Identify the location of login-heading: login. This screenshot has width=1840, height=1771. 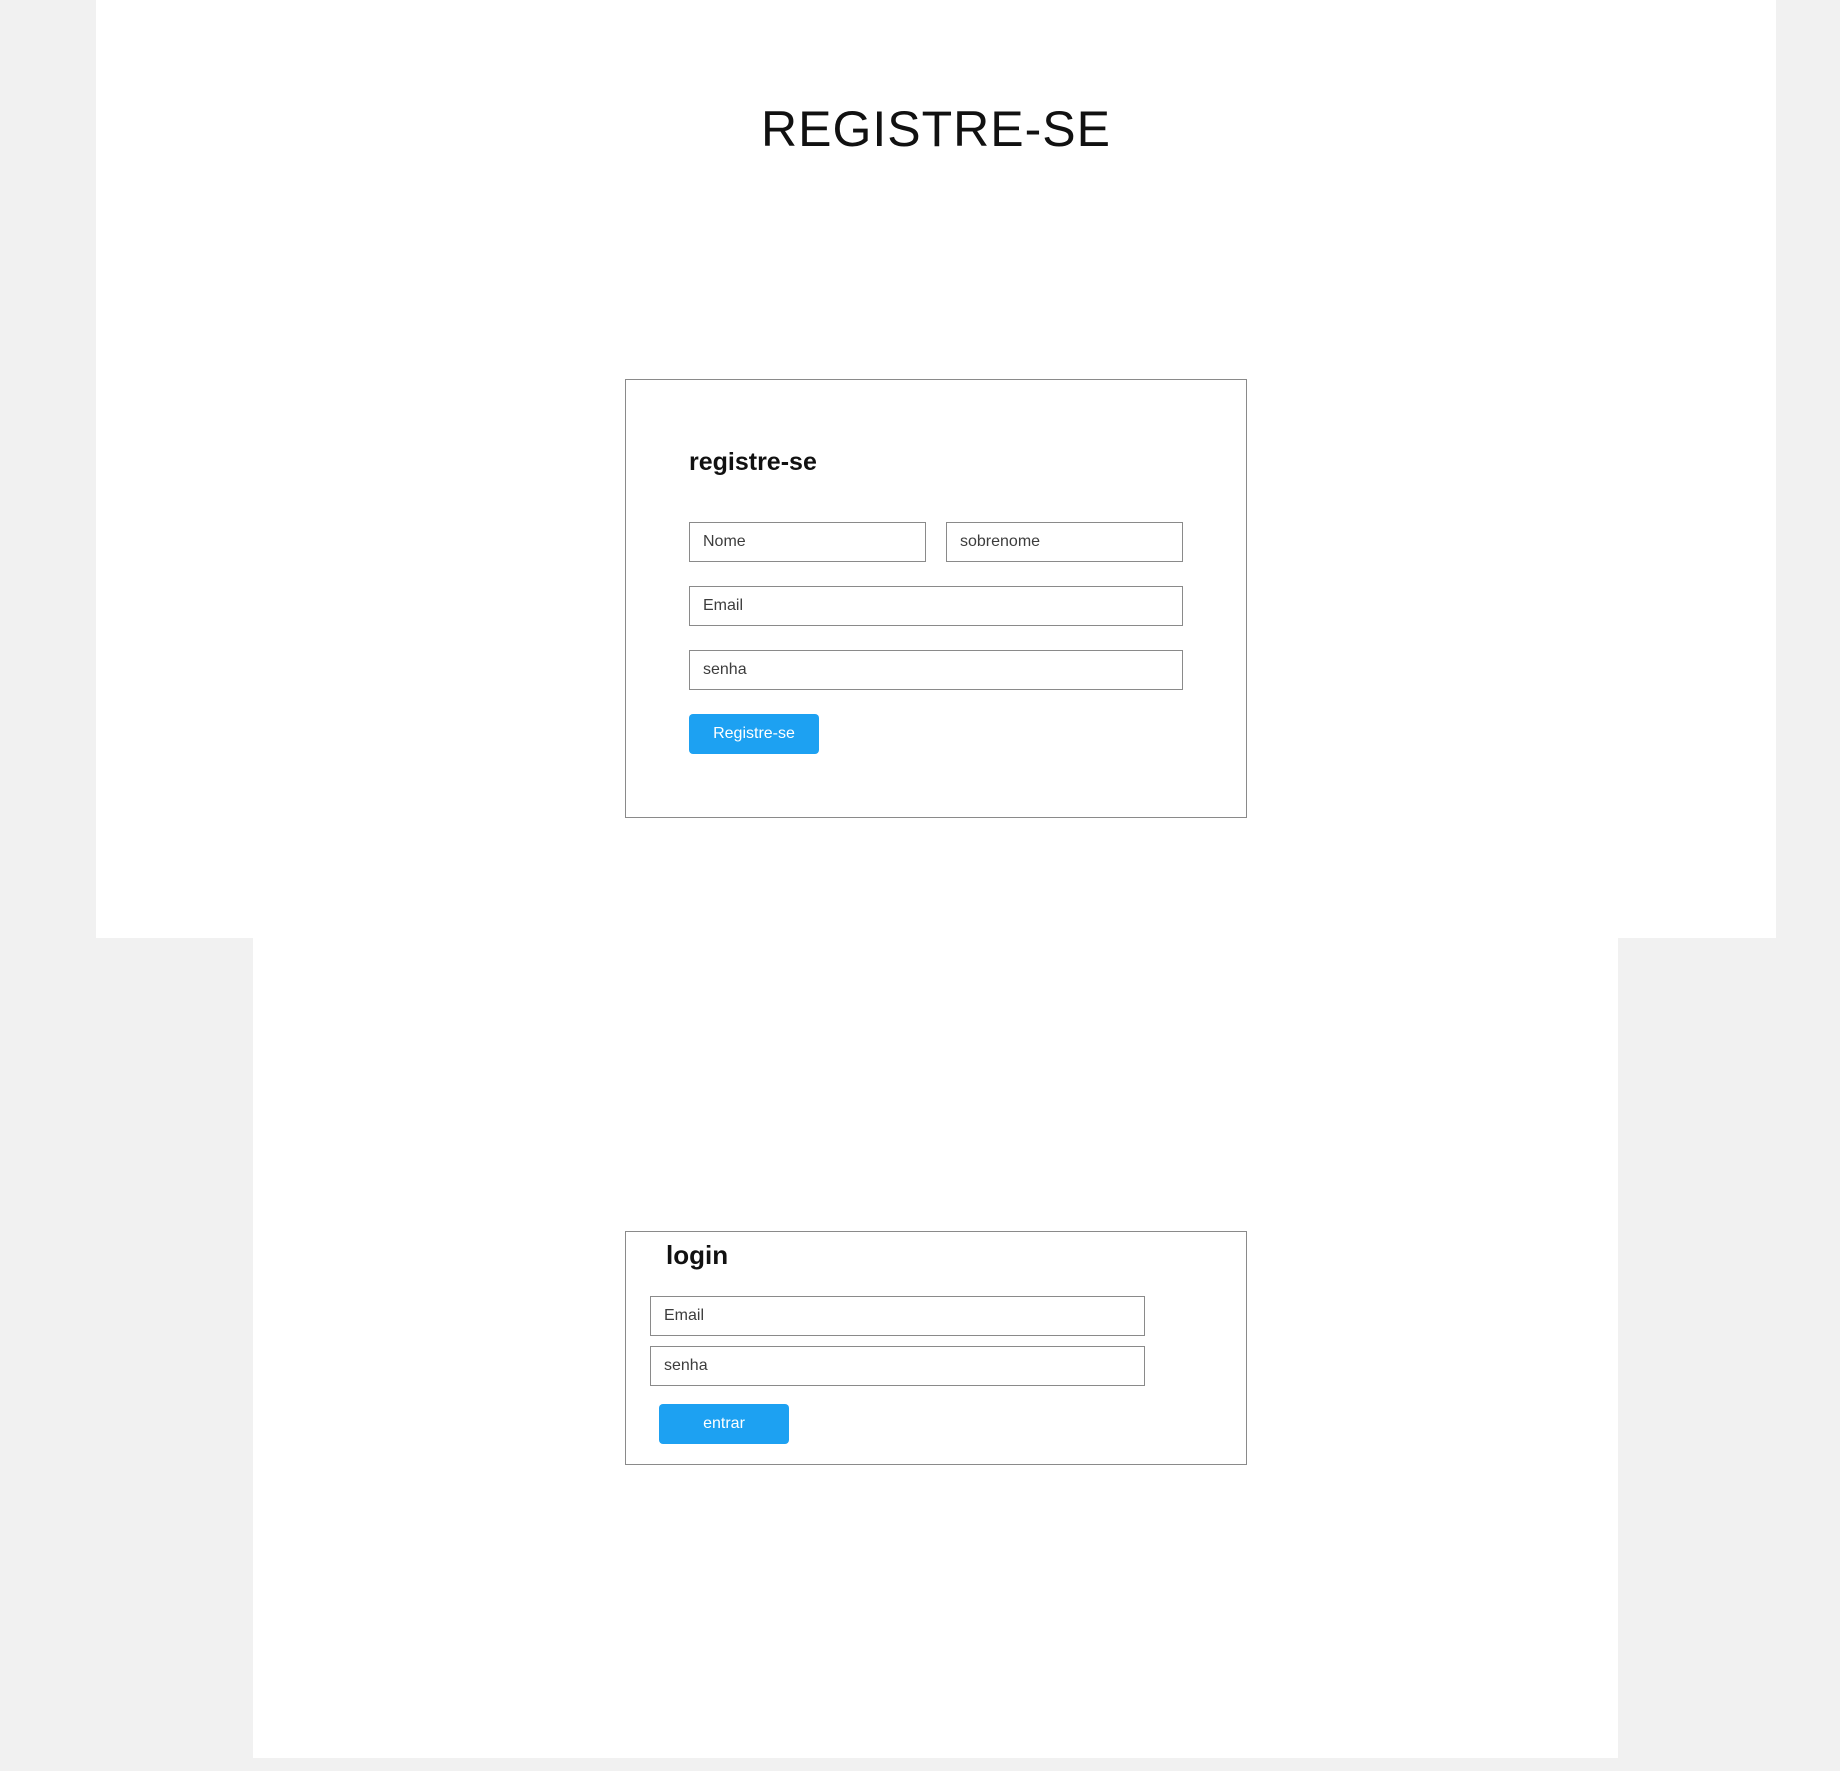
(697, 1255).